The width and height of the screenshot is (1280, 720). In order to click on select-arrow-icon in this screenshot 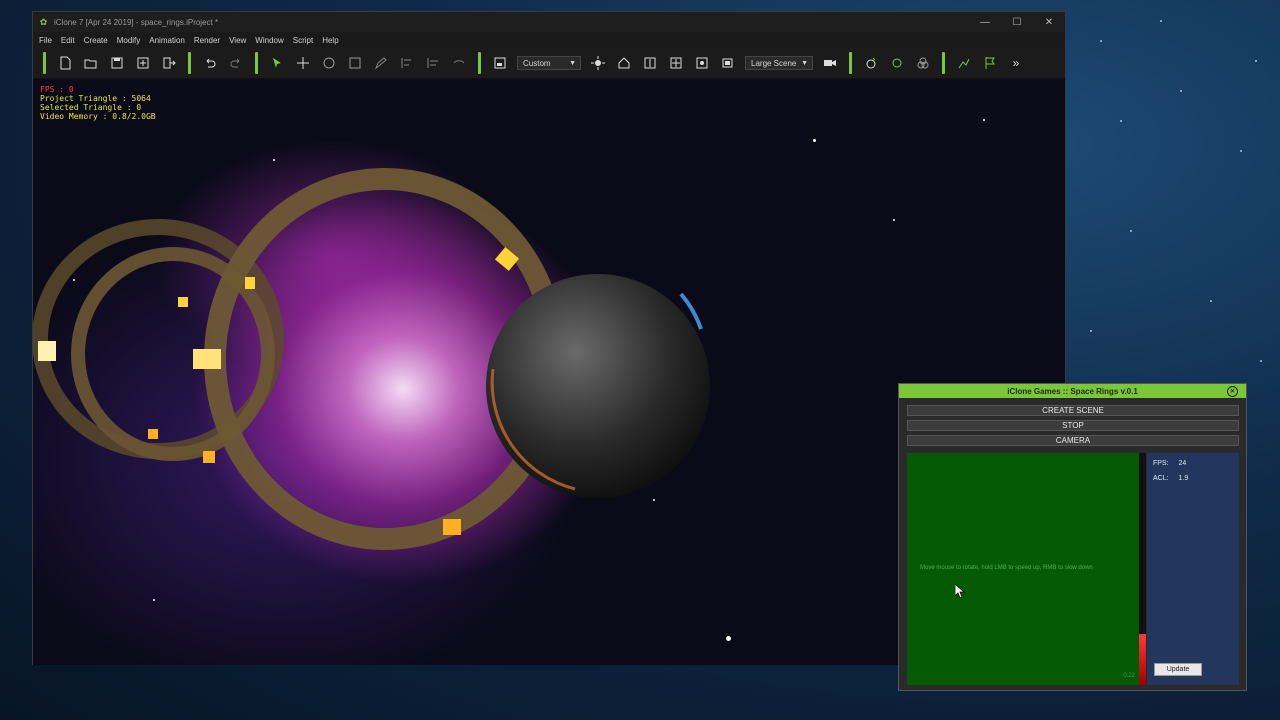, I will do `click(277, 63)`.